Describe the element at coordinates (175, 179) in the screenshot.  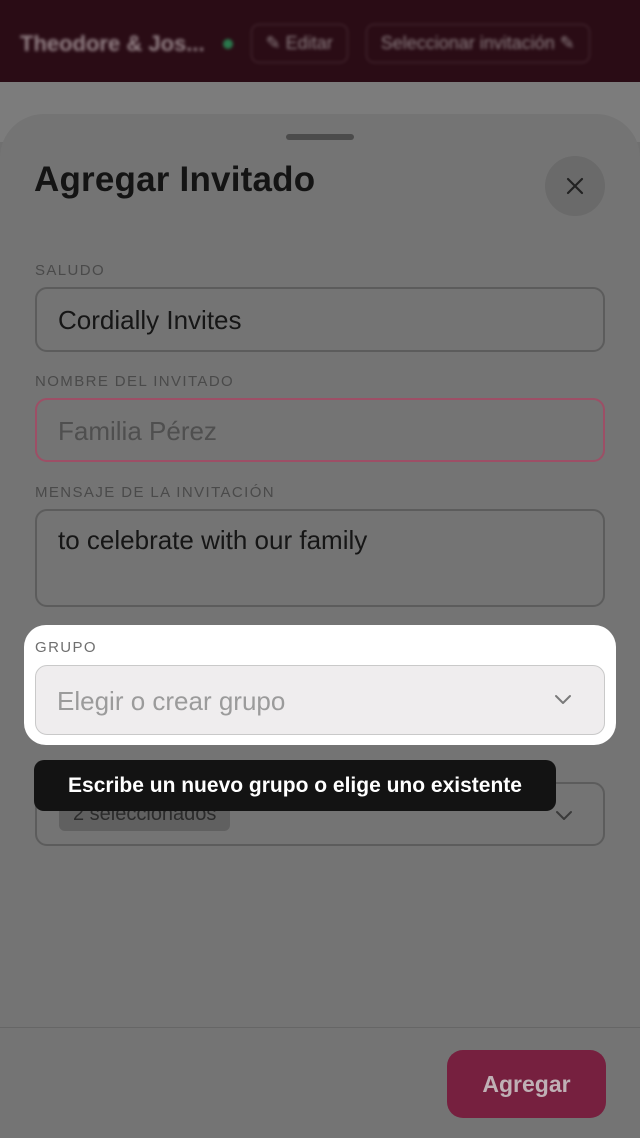
I see `sheet-title: Agregar Invitado` at that location.